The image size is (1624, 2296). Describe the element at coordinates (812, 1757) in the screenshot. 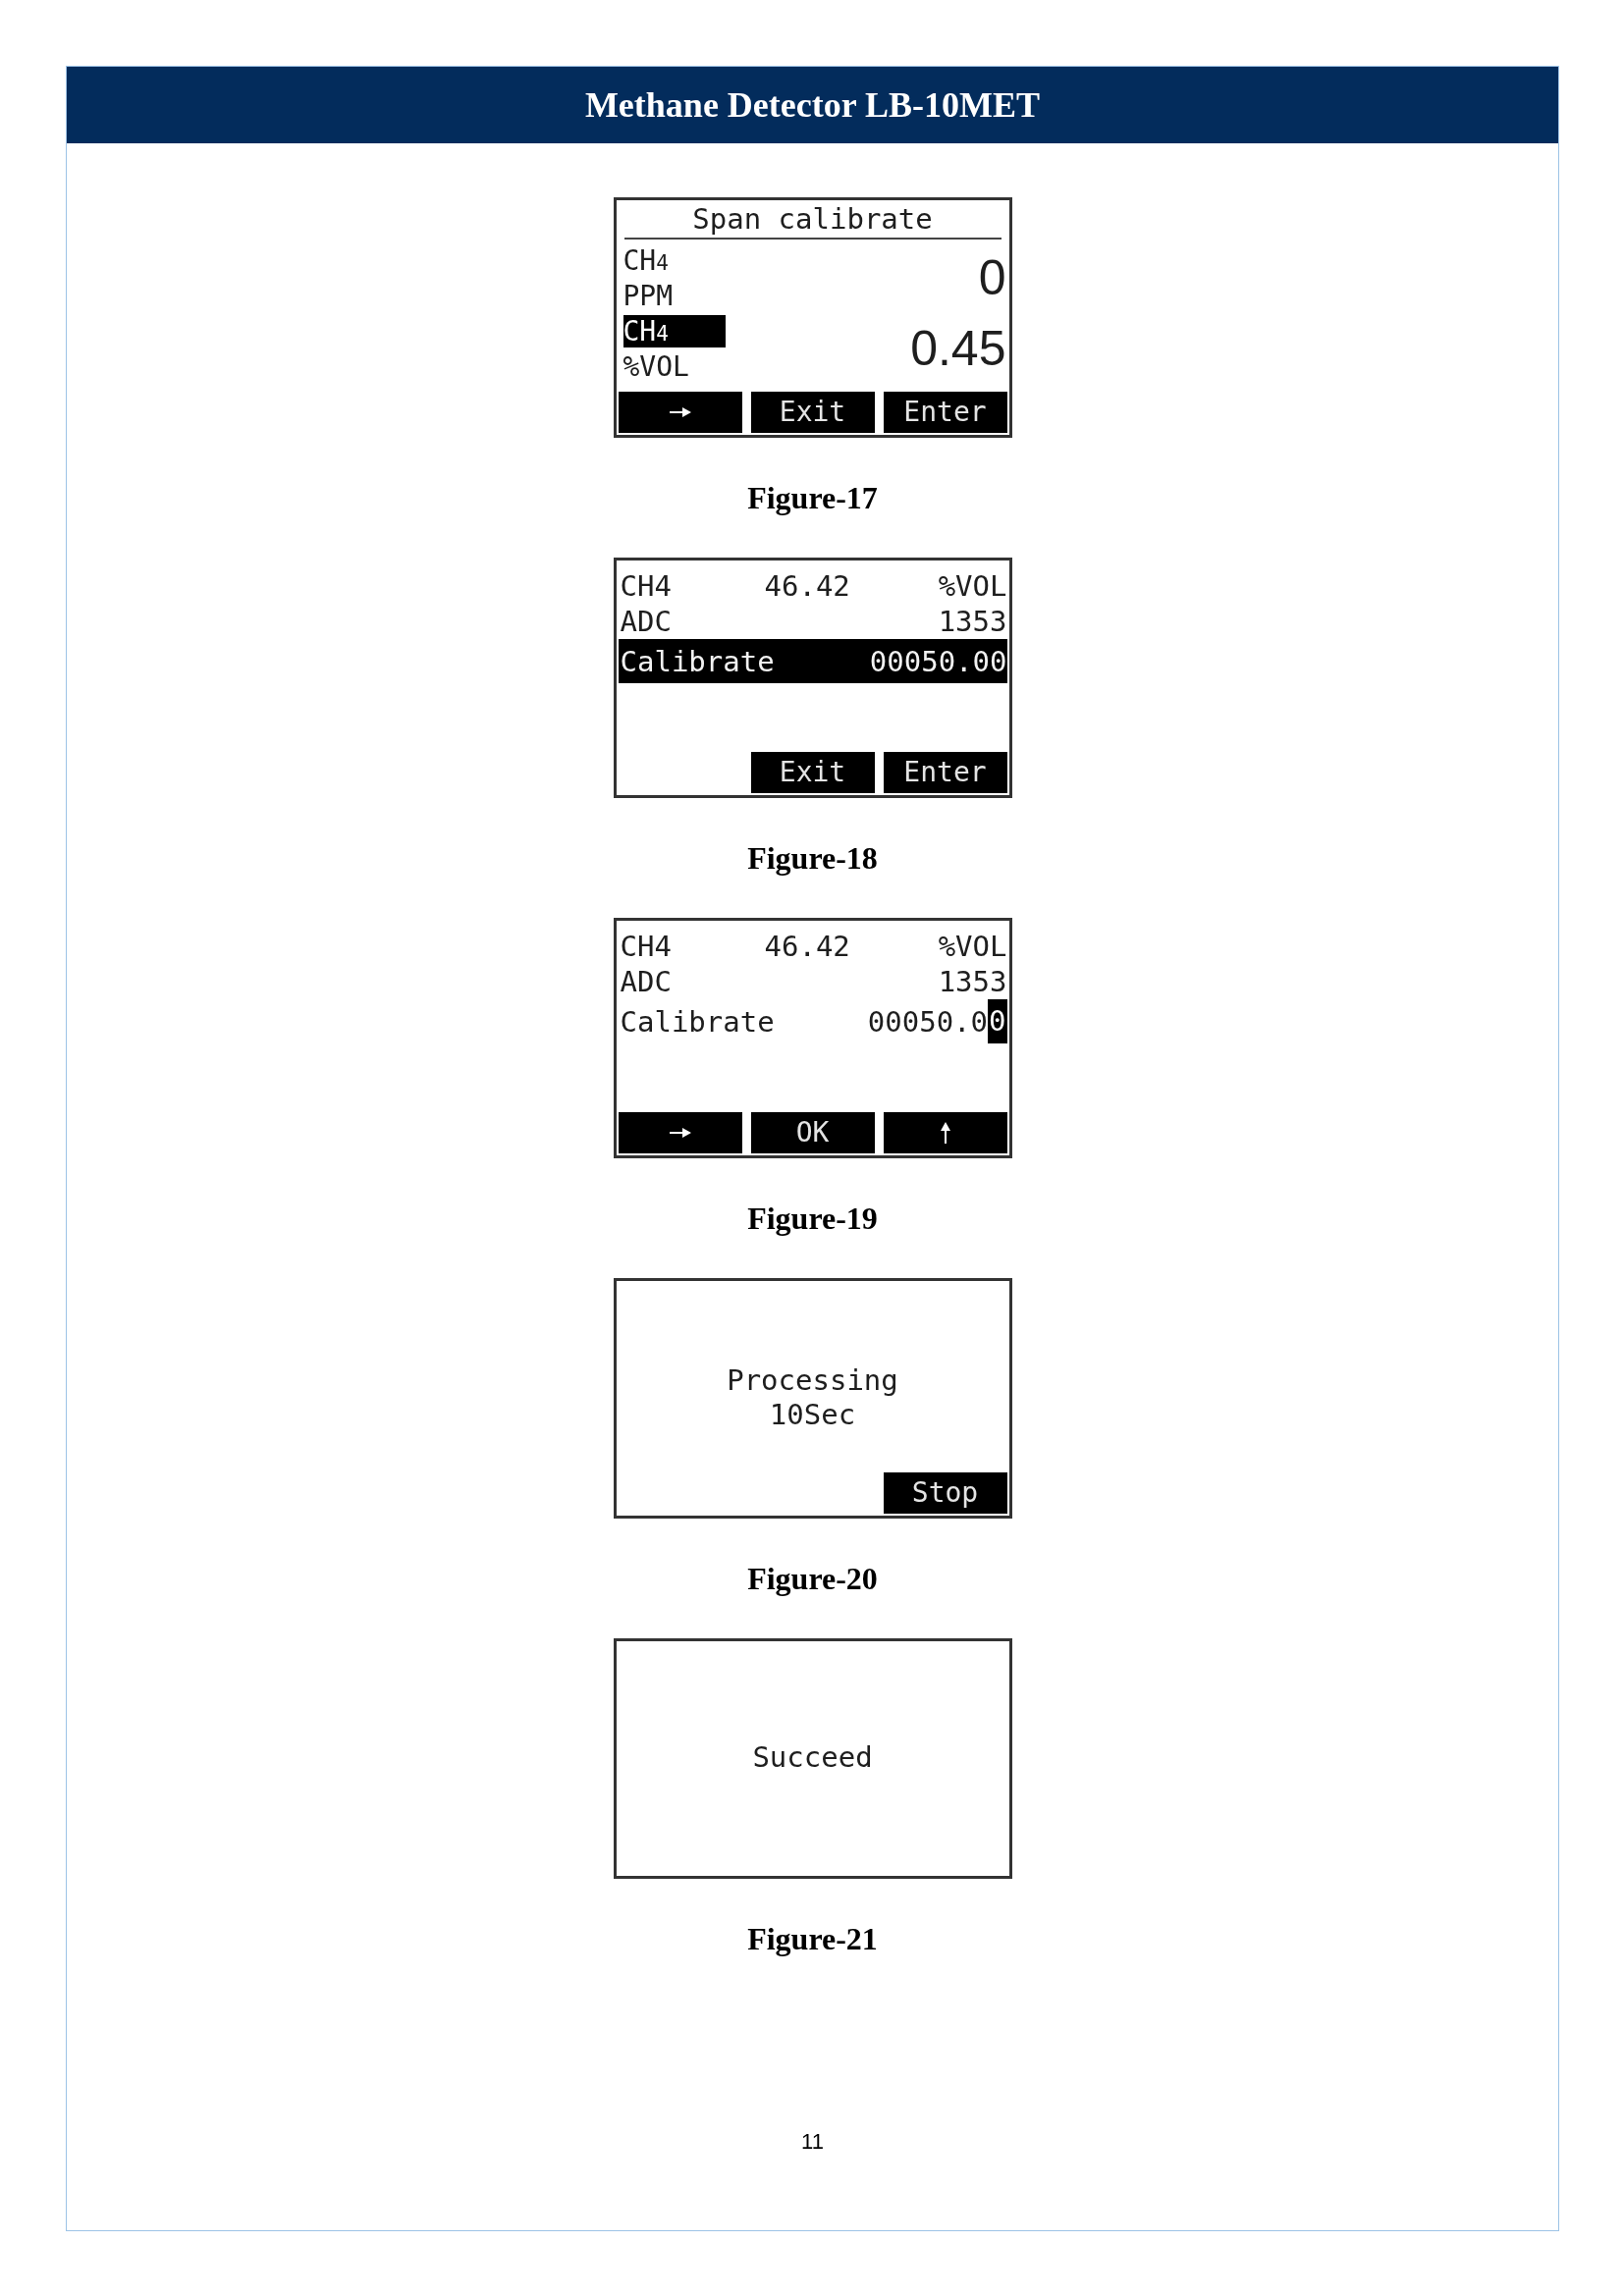

I see `message-text: Succeed` at that location.